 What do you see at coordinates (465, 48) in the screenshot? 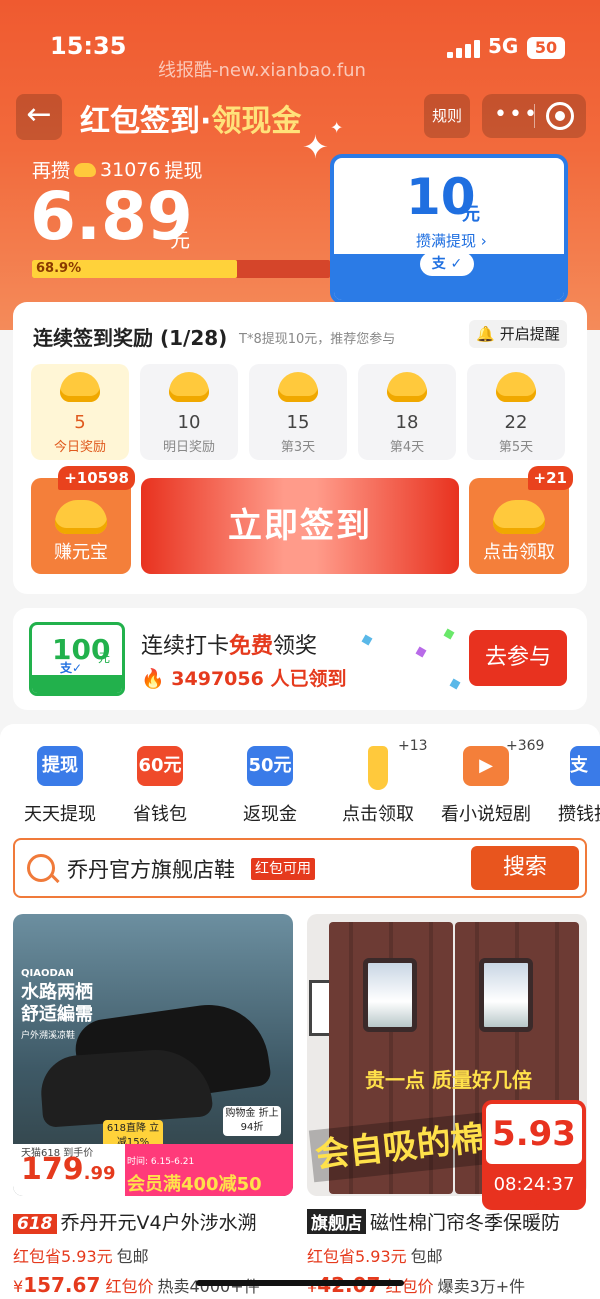
I see `signal-icon` at bounding box center [465, 48].